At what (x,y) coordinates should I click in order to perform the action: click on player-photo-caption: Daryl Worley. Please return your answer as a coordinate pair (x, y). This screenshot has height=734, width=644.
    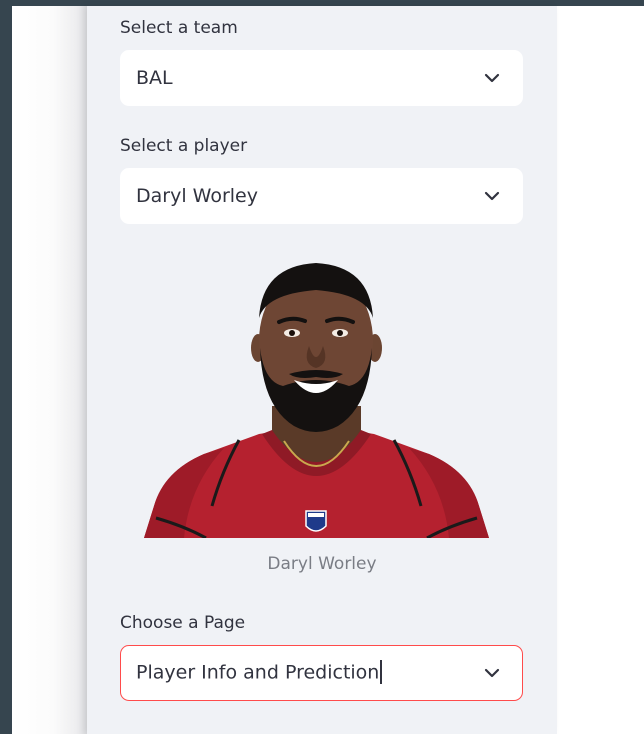
    Looking at the image, I should click on (322, 564).